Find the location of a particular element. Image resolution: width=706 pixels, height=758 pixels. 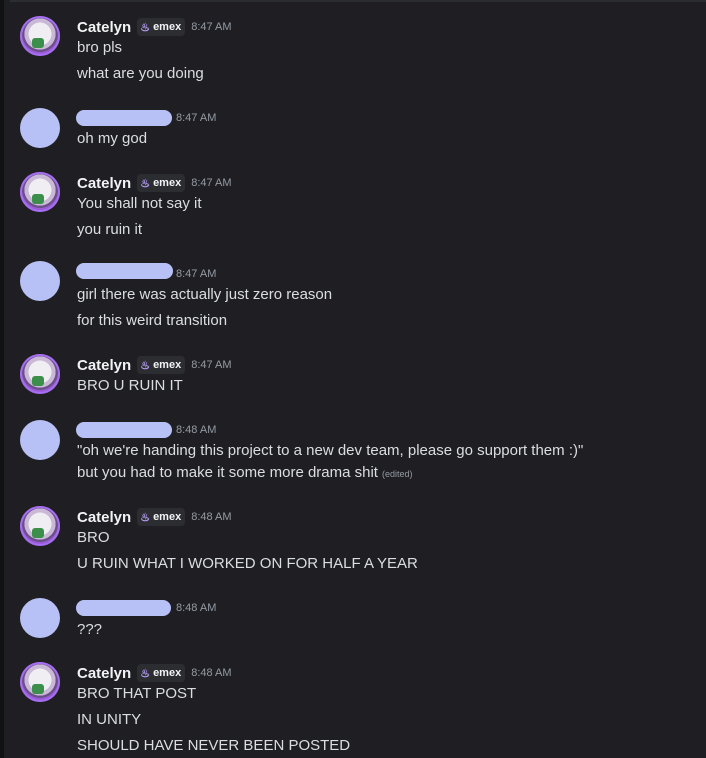

message-text: what are you doing is located at coordinates (140, 73).